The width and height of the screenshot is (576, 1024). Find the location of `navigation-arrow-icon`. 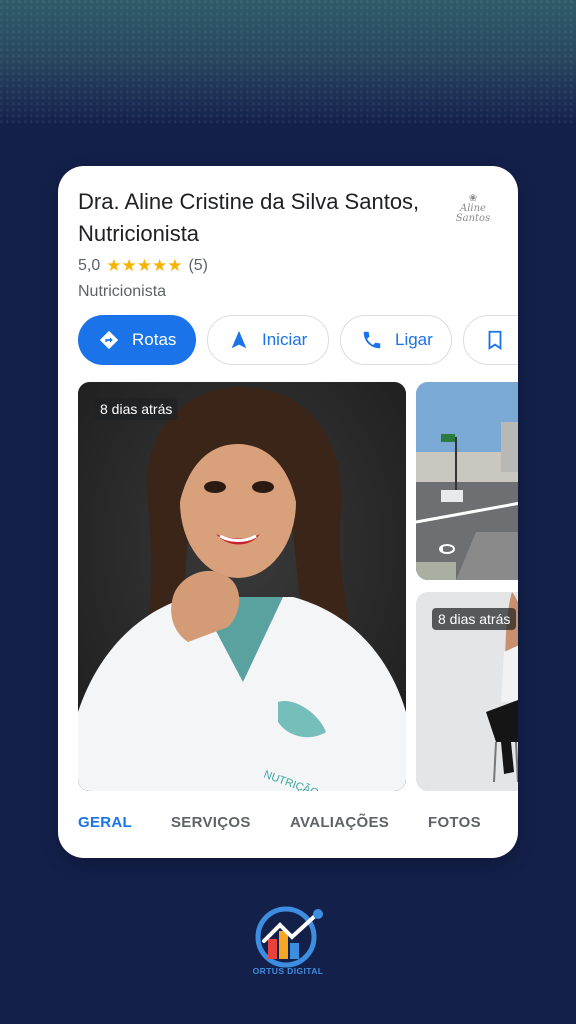

navigation-arrow-icon is located at coordinates (239, 340).